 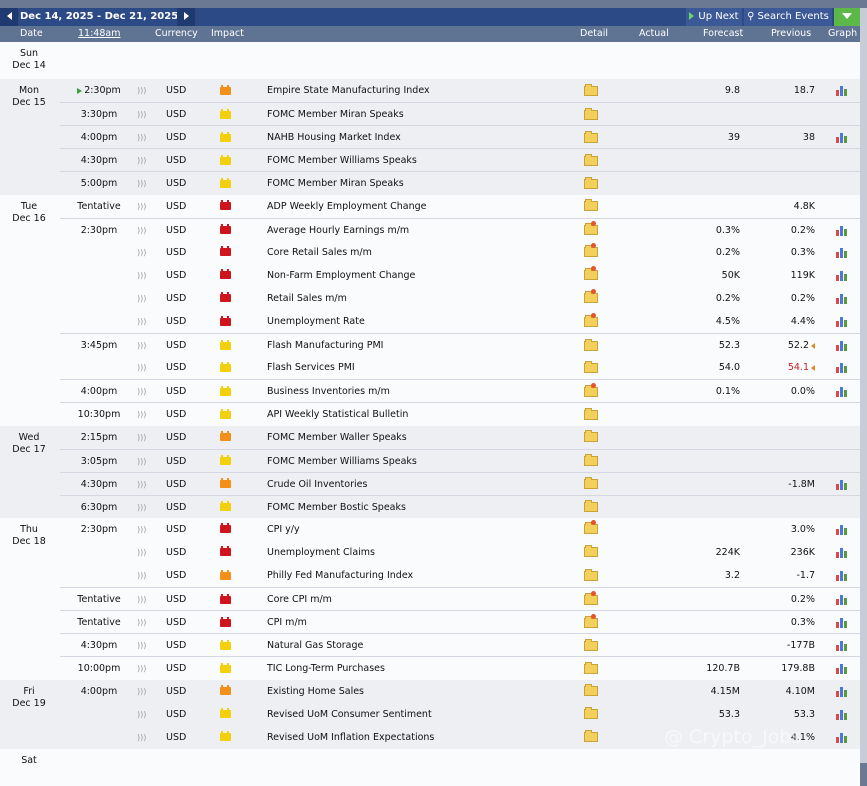 What do you see at coordinates (319, 252) in the screenshot?
I see `event-title: Core Retail Sales m/m` at bounding box center [319, 252].